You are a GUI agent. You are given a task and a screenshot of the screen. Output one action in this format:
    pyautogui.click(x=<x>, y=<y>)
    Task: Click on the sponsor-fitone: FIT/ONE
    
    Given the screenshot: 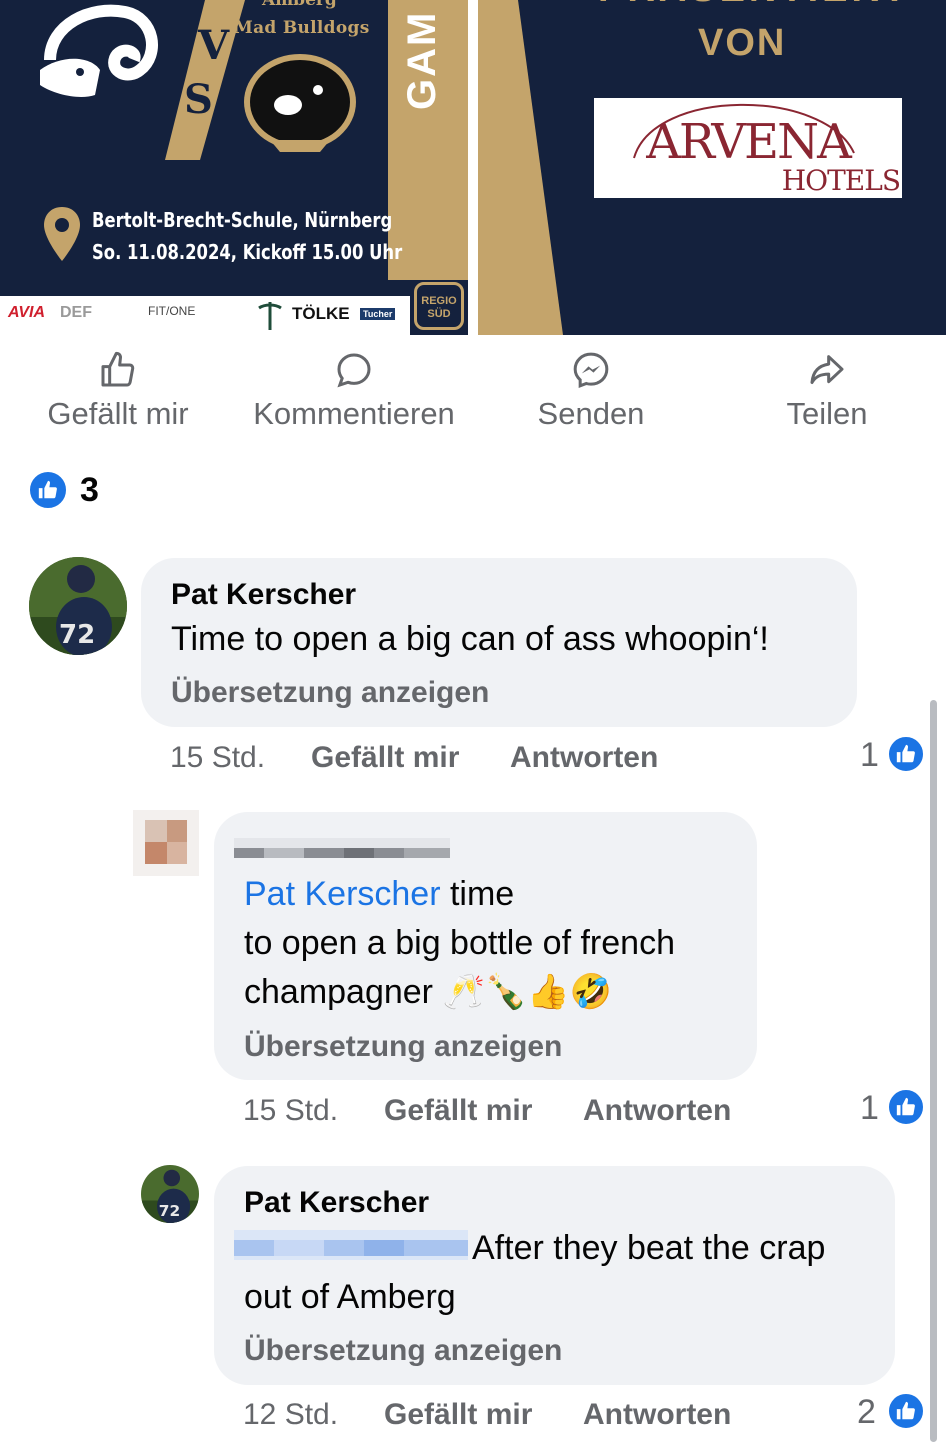 What is the action you would take?
    pyautogui.click(x=172, y=311)
    